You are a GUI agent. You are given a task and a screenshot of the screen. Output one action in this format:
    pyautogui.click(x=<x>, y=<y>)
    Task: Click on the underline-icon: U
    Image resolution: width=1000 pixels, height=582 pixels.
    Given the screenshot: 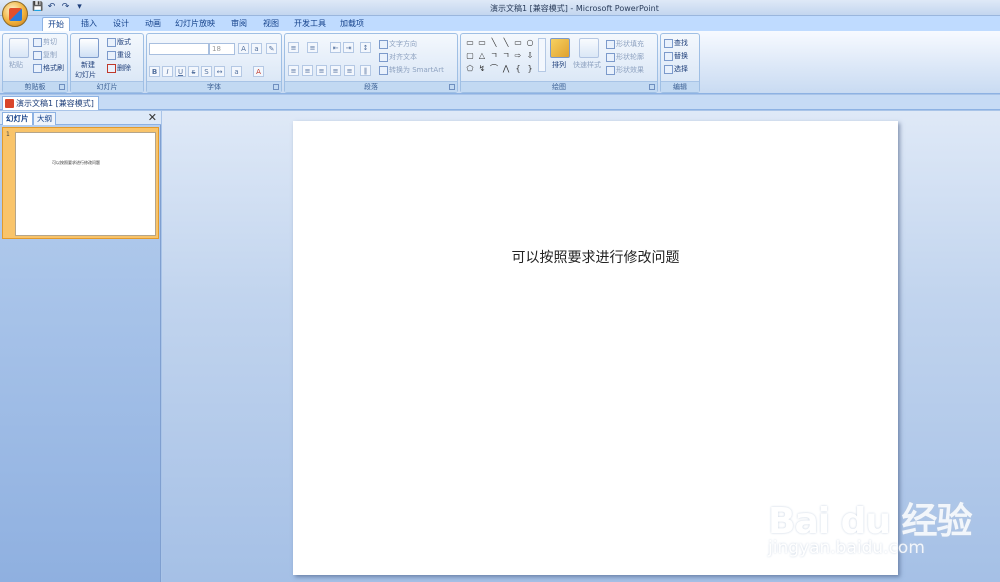 What is the action you would take?
    pyautogui.click(x=180, y=71)
    